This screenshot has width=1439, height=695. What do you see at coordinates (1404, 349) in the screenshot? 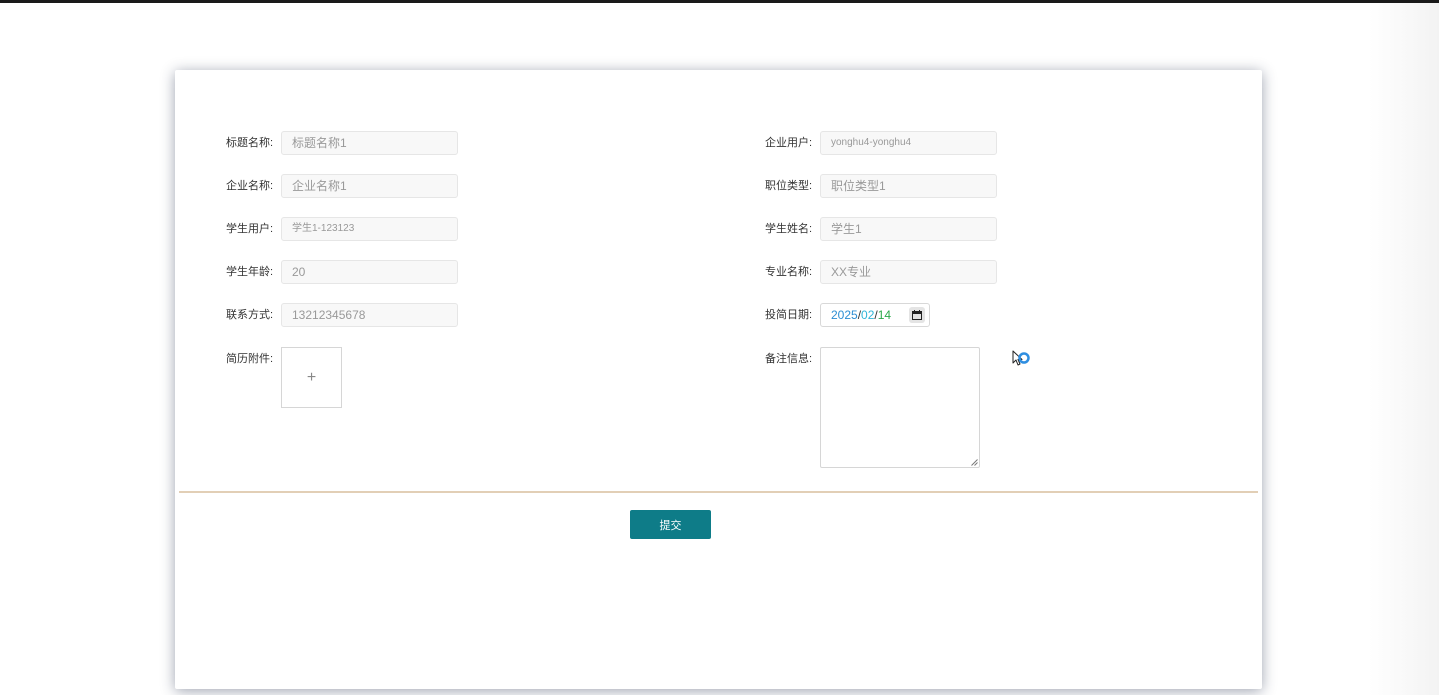
I see `page-edge-shade` at bounding box center [1404, 349].